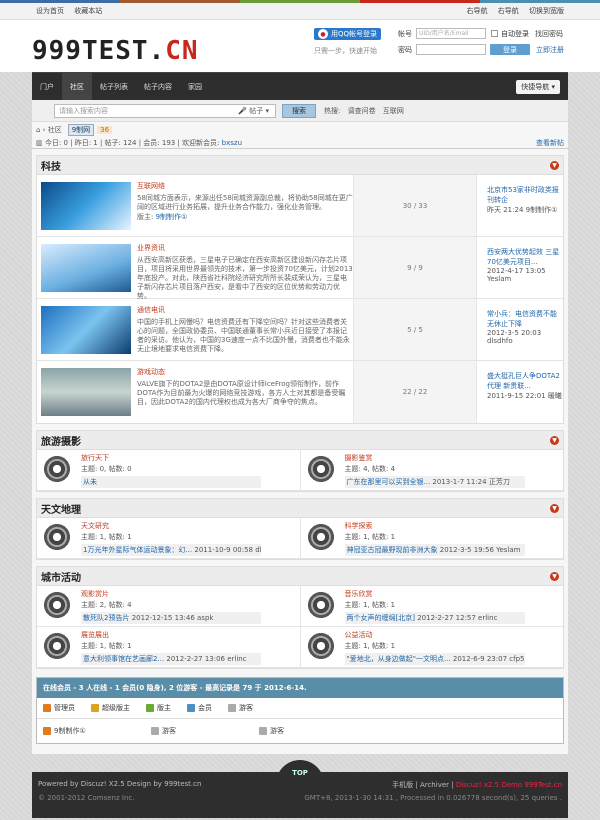 This screenshot has width=600, height=820. I want to click on hot-search-item: 调查问卷, so click(362, 111).